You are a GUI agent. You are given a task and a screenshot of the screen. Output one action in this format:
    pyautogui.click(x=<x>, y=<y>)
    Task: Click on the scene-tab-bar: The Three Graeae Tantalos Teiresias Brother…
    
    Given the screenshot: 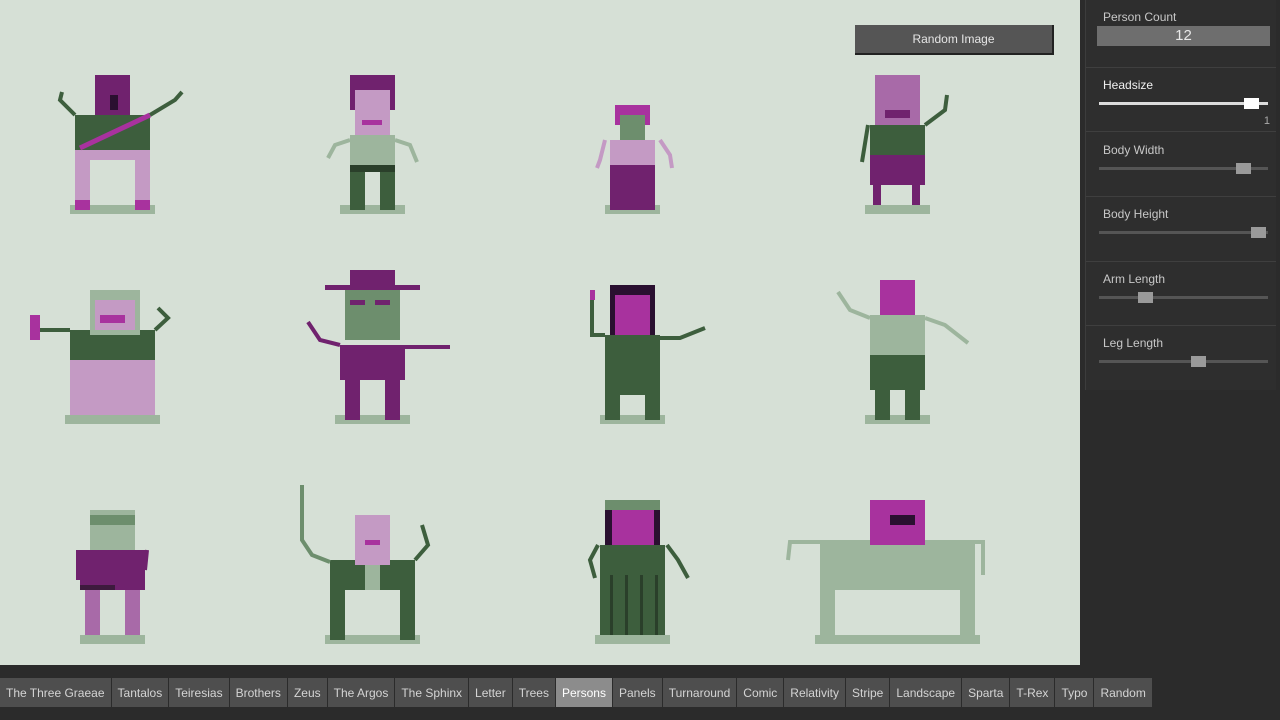 What is the action you would take?
    pyautogui.click(x=576, y=692)
    